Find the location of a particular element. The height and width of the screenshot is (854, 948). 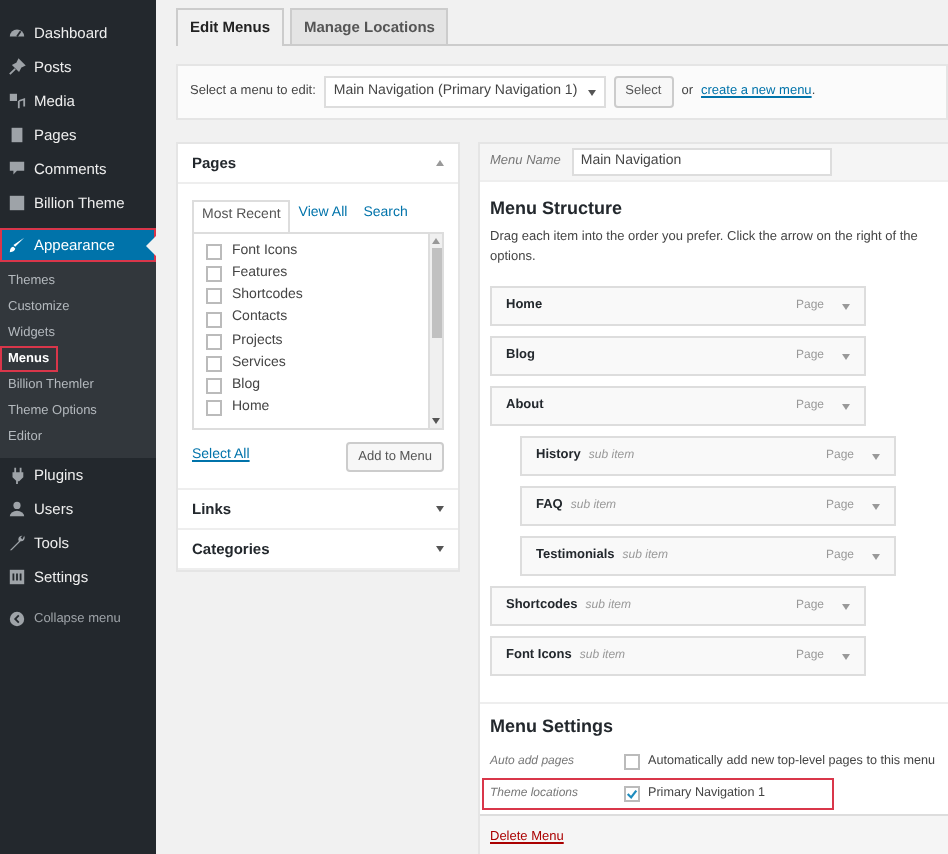

page-icon is located at coordinates (17, 135).